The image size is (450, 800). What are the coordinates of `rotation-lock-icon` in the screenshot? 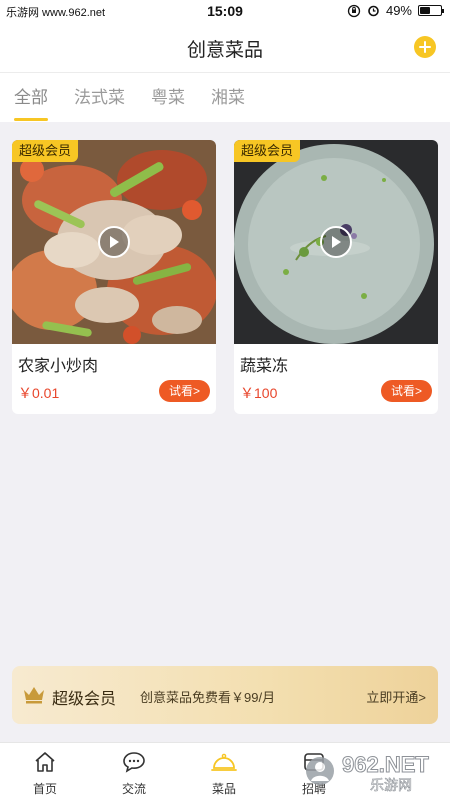 It's located at (354, 10).